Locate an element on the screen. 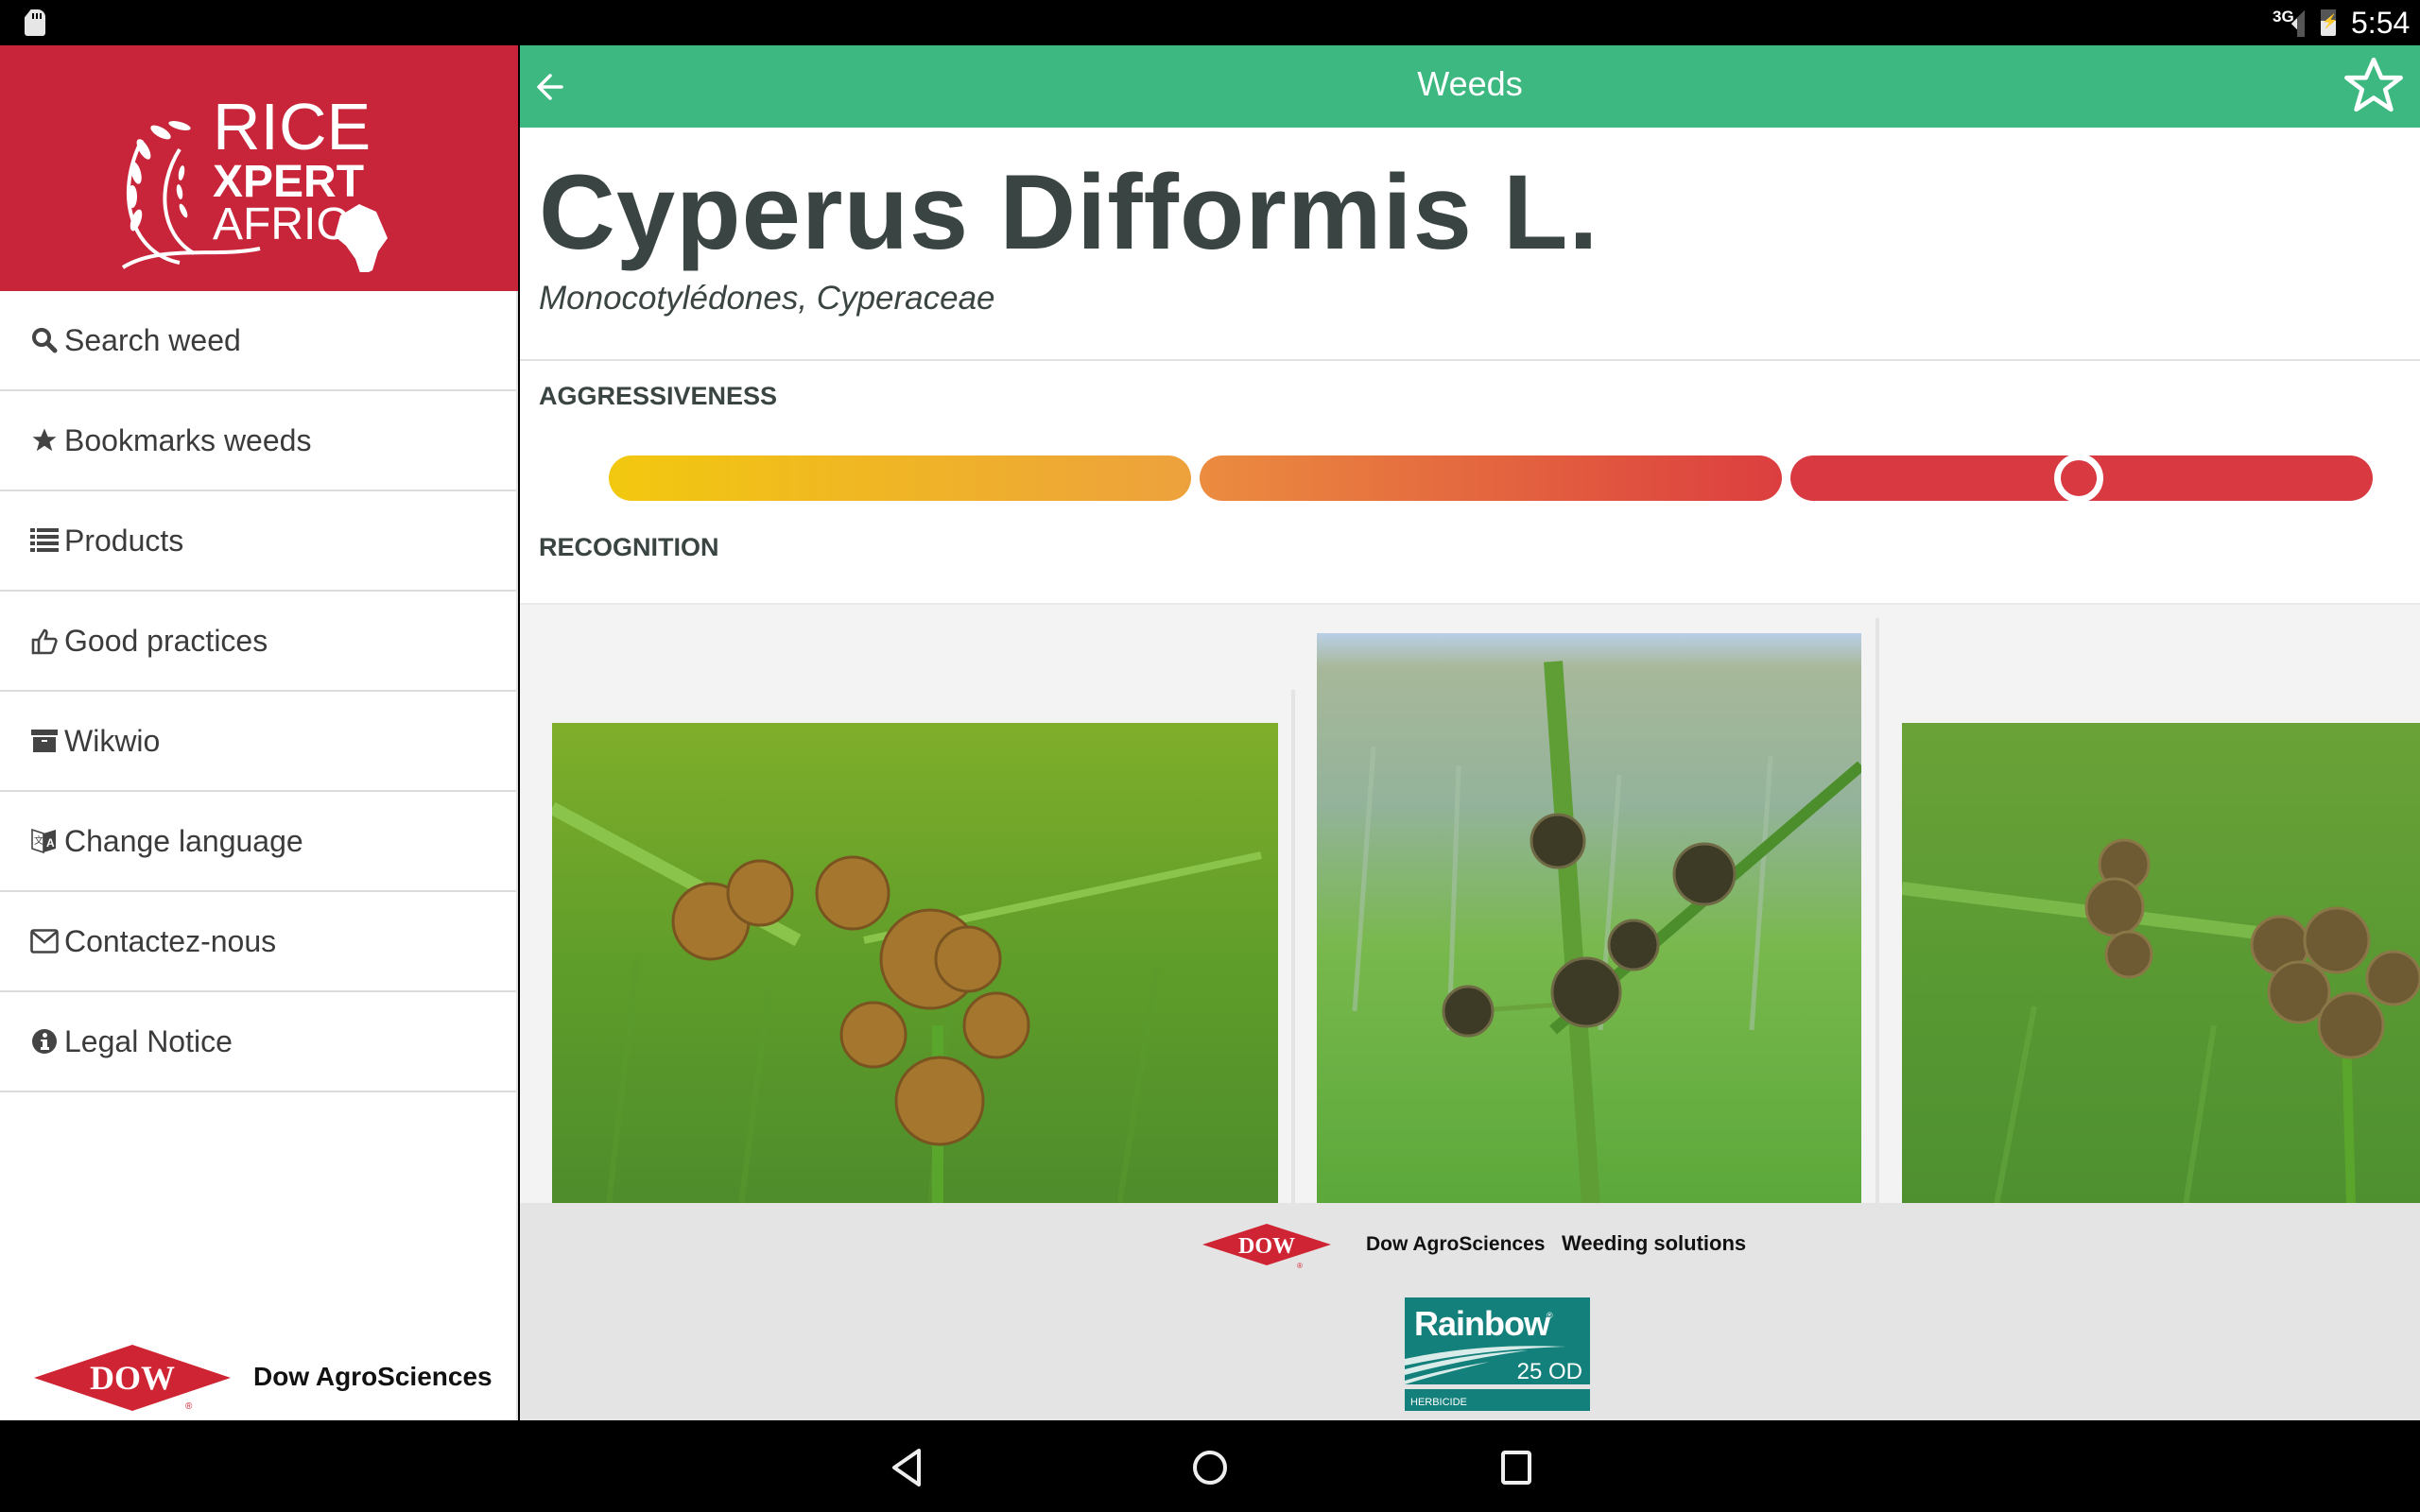 This screenshot has width=2420, height=1512. nav-back-button is located at coordinates (907, 1467).